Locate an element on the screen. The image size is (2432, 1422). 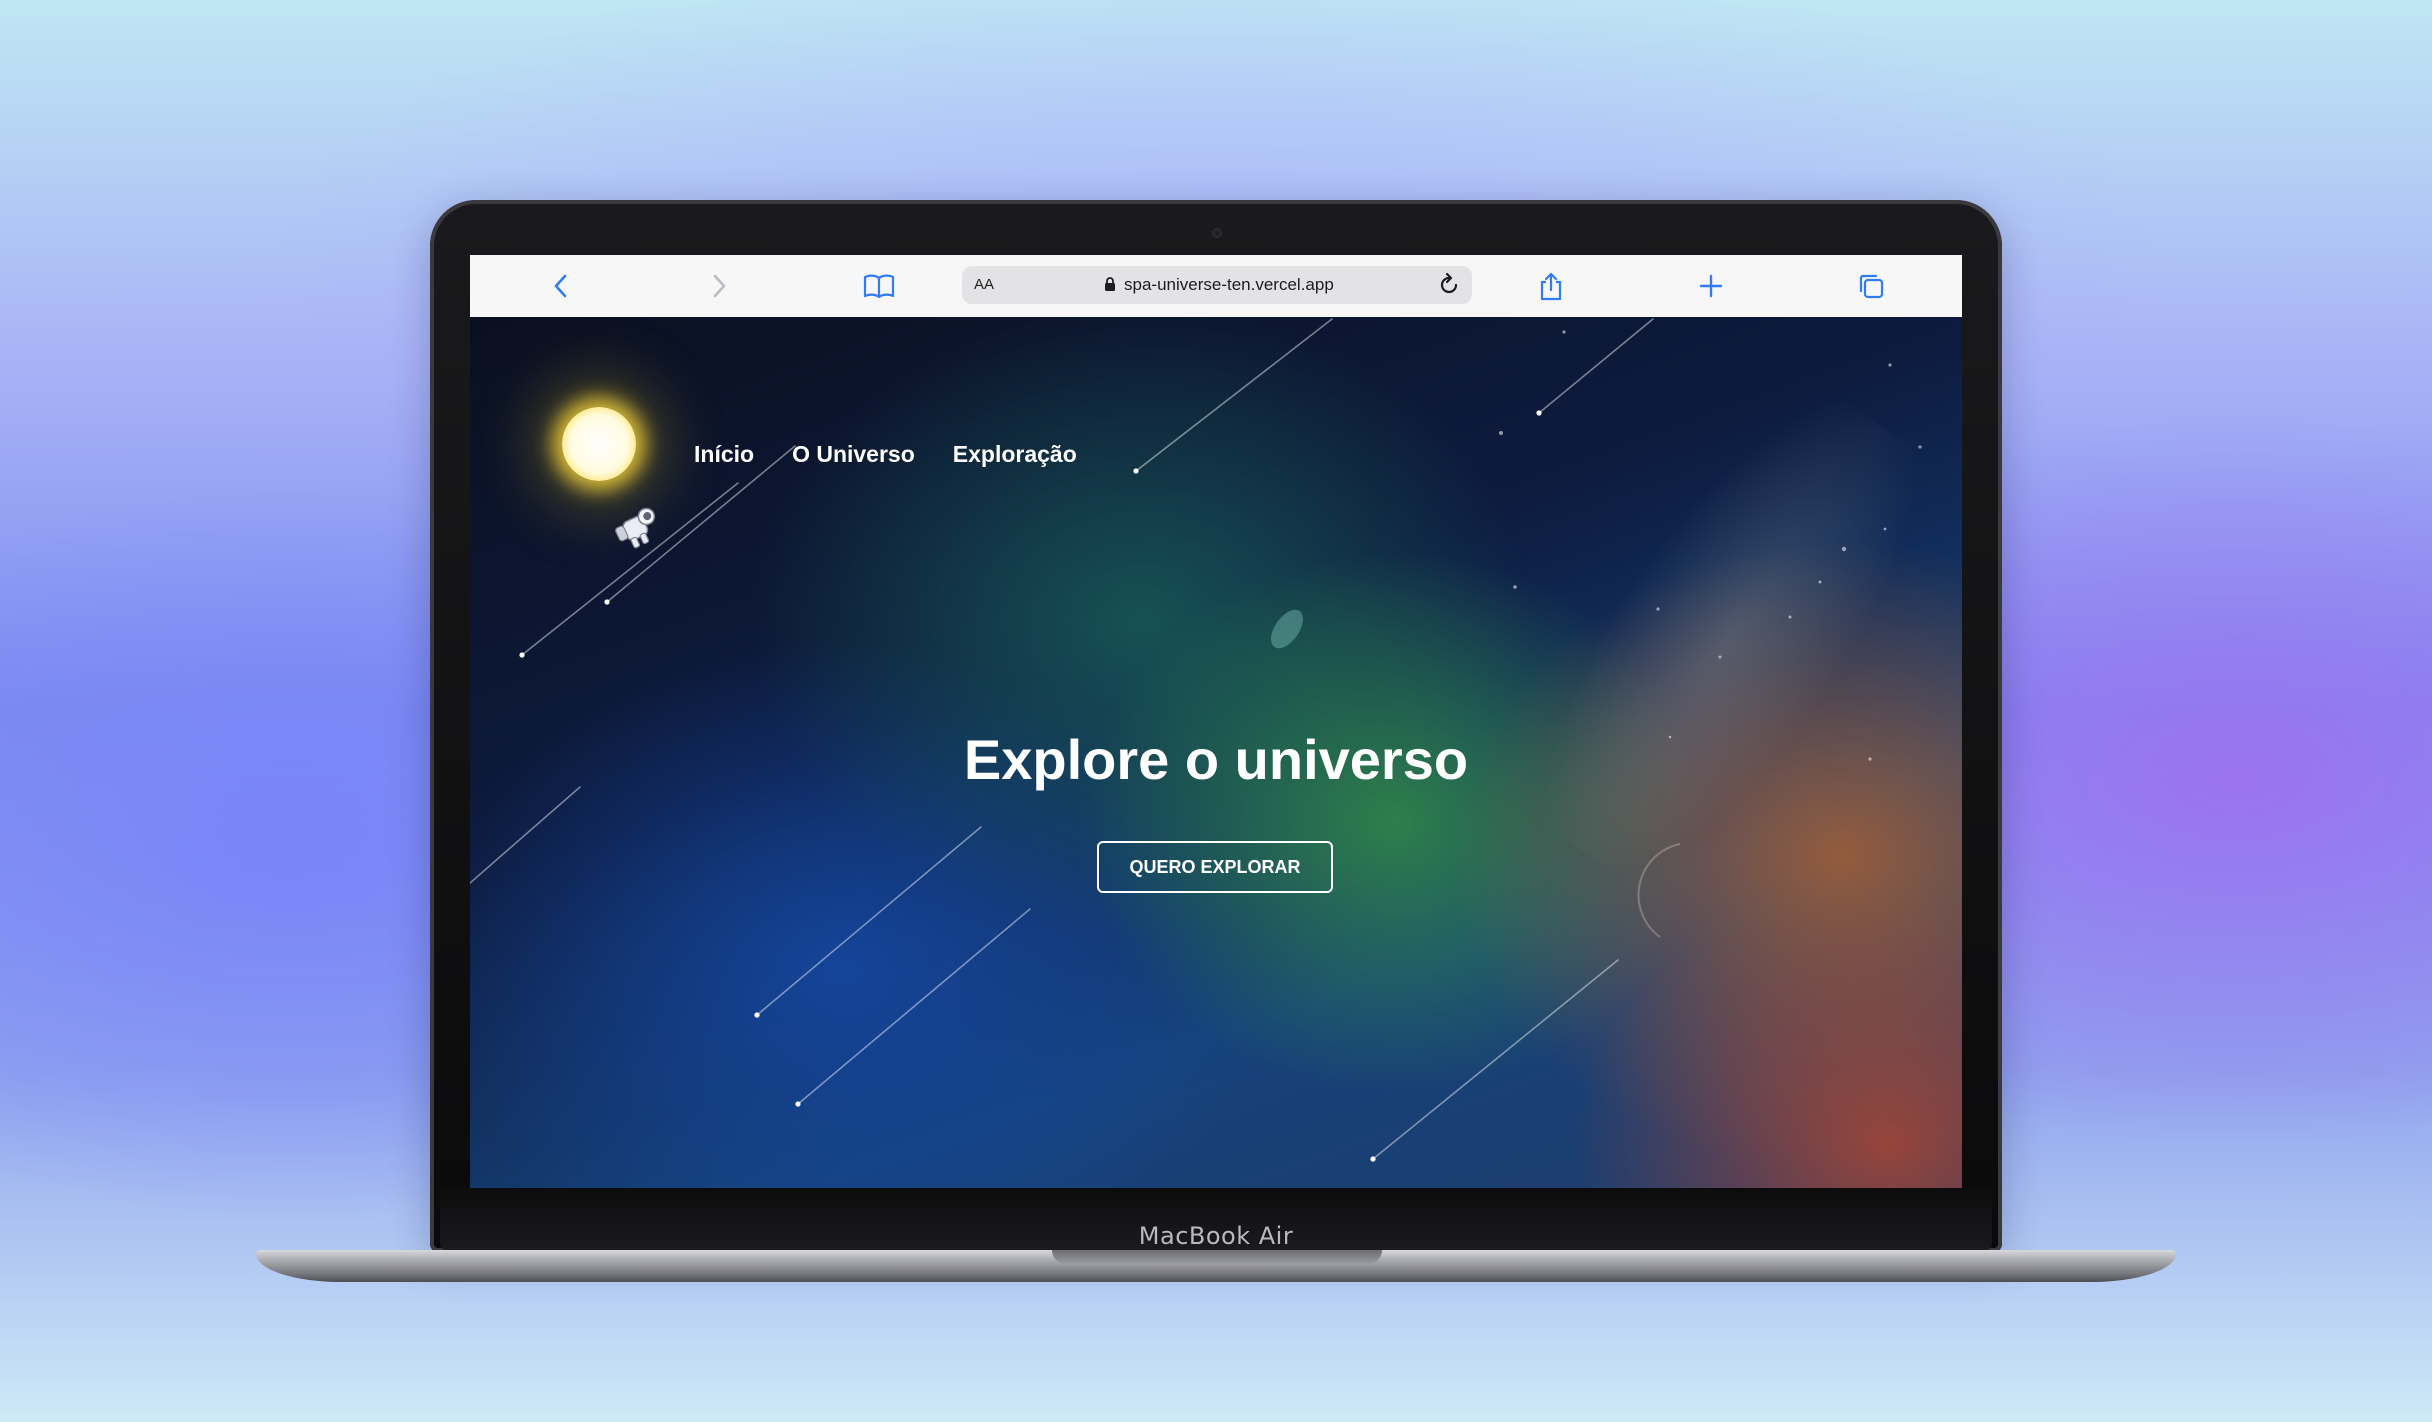
laptop-notch is located at coordinates (1217, 1257).